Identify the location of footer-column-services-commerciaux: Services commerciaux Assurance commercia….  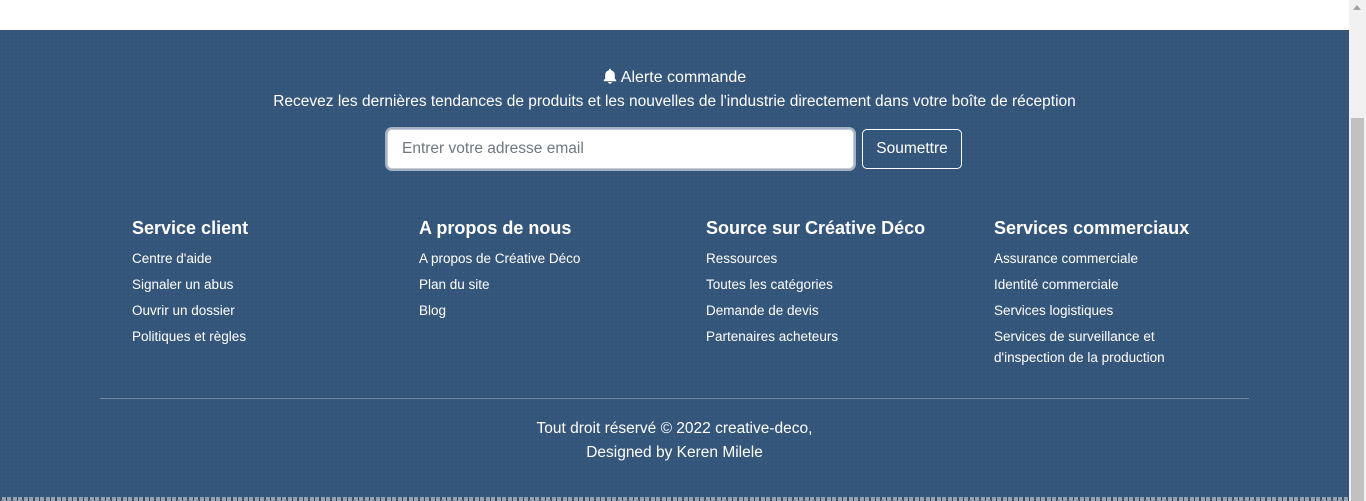
(1124, 295).